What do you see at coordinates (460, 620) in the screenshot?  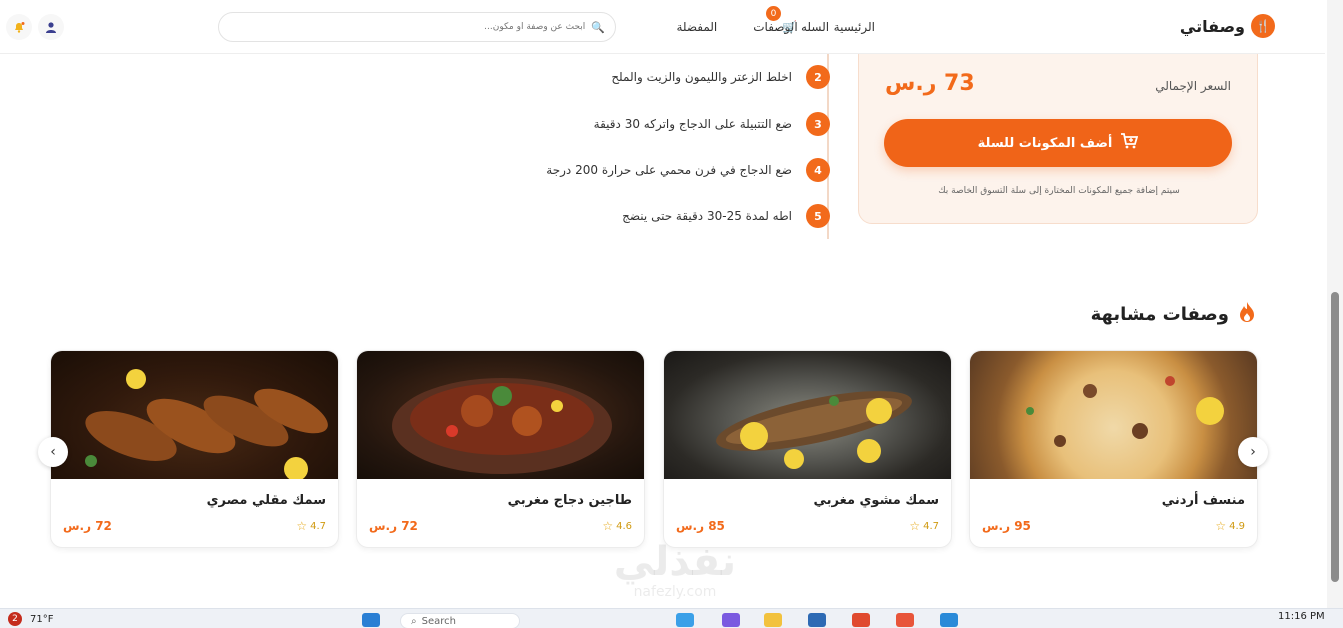 I see `taskbar-search: ⌕ Search` at bounding box center [460, 620].